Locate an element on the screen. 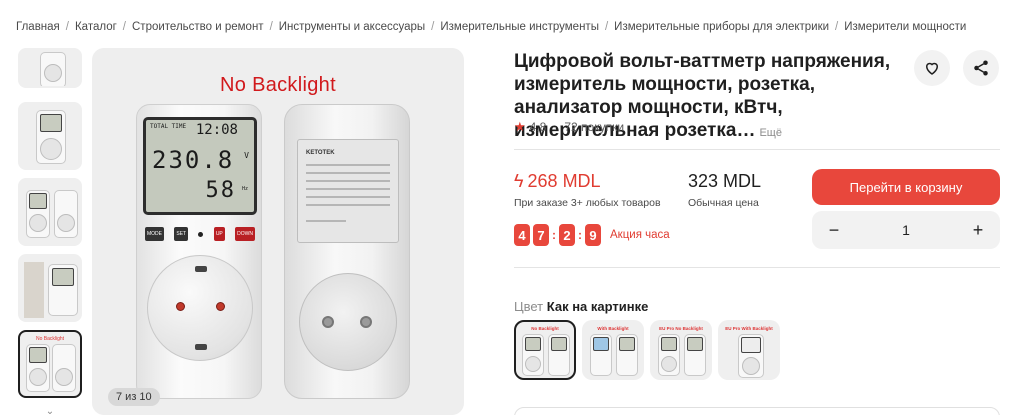  lcd-frequency: 58 is located at coordinates (220, 190).